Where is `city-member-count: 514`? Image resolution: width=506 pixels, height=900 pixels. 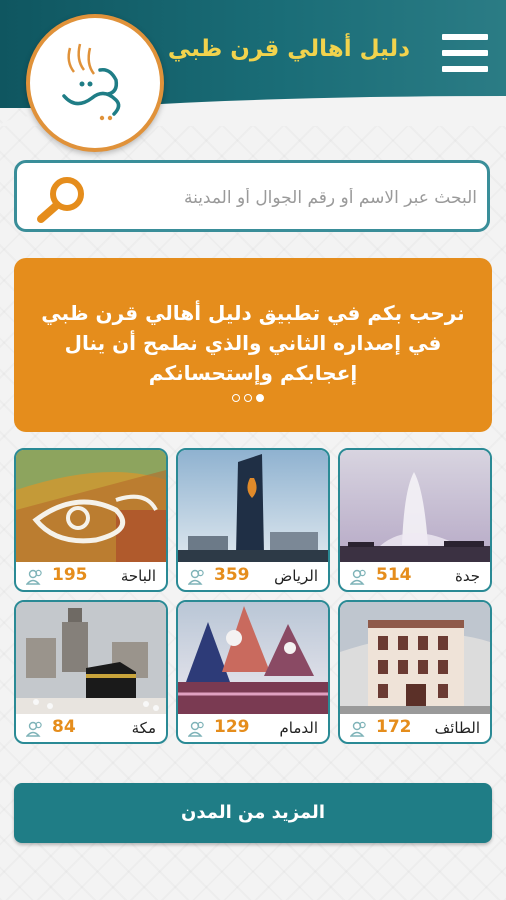
city-member-count: 514 is located at coordinates (394, 575).